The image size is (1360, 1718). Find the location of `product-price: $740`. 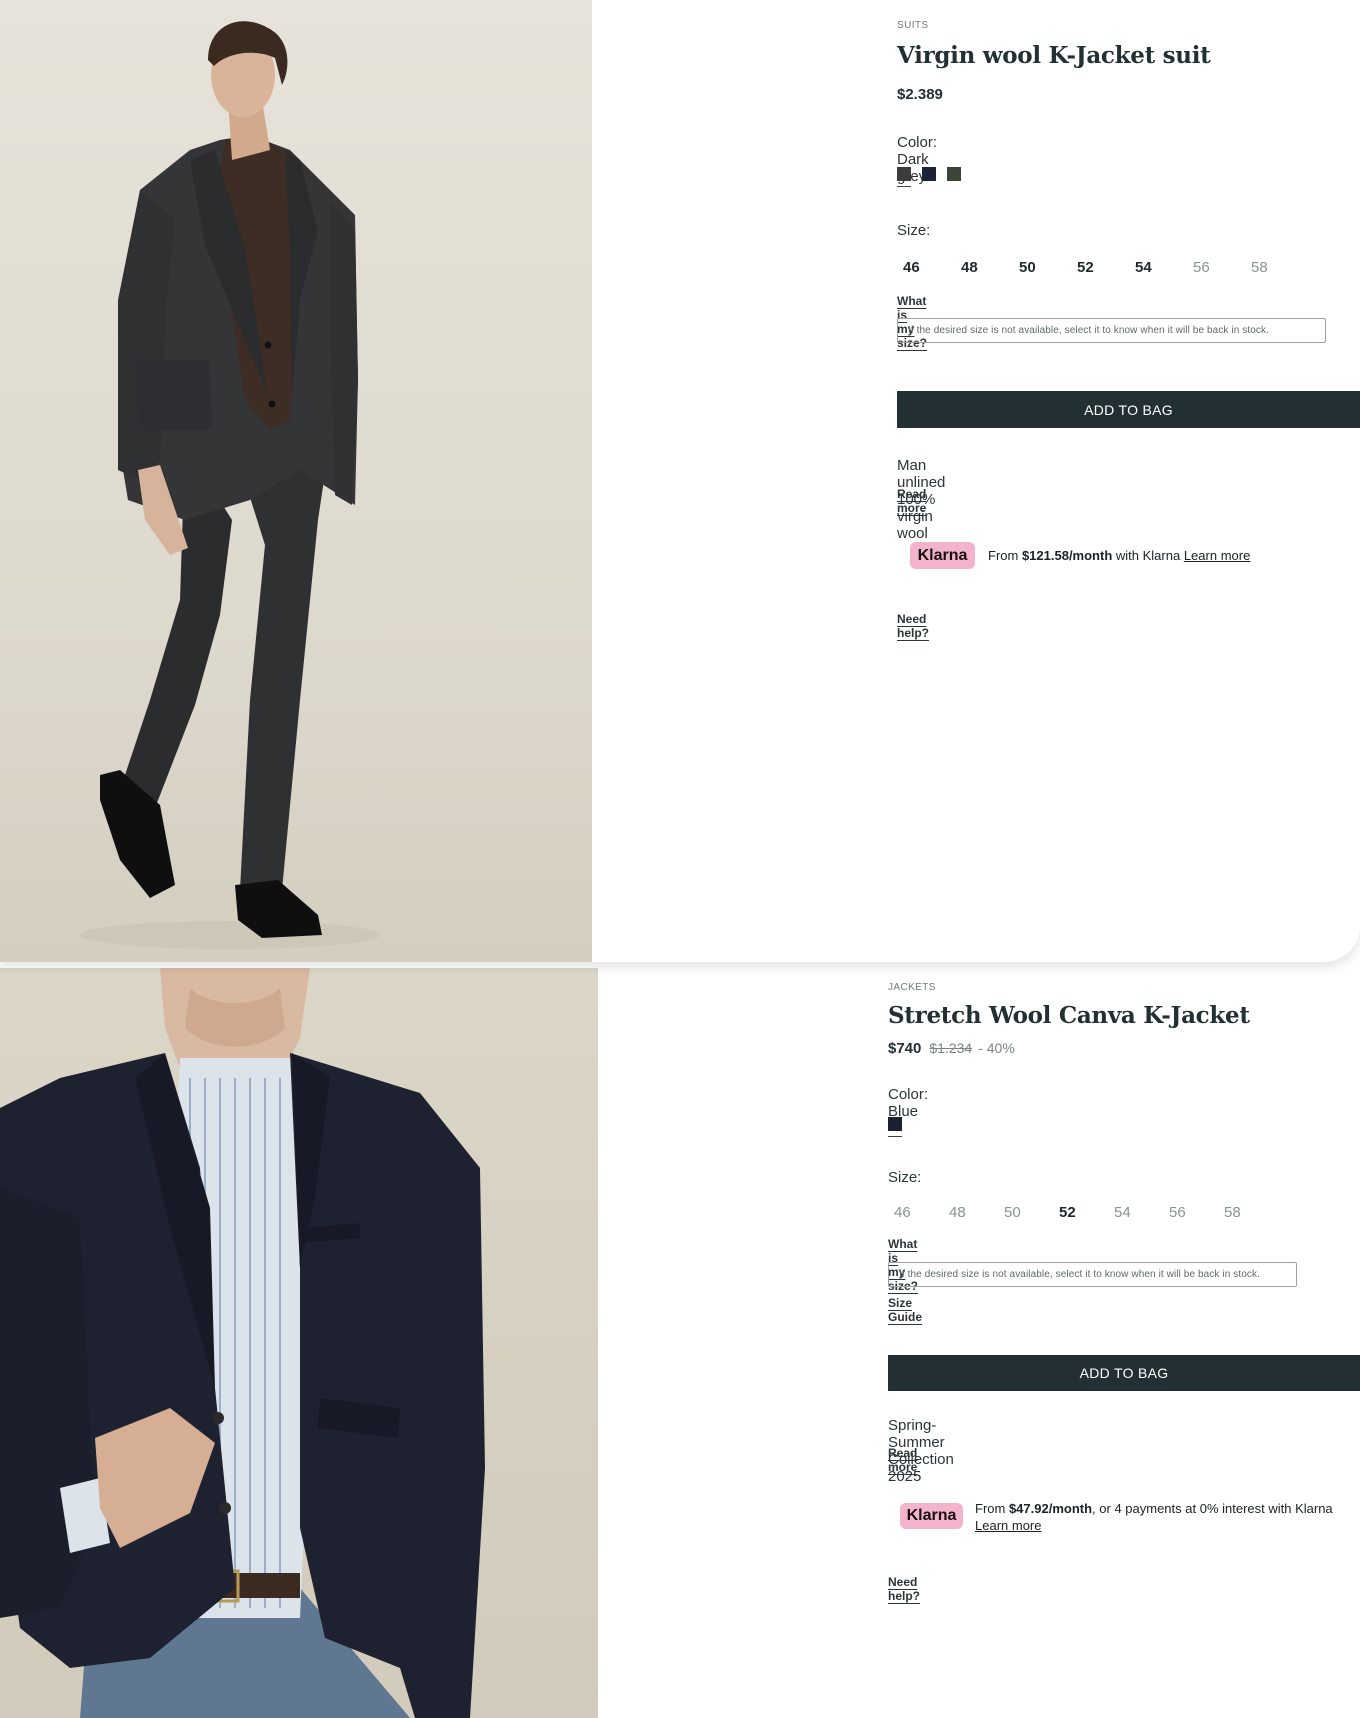

product-price: $740 is located at coordinates (905, 1048).